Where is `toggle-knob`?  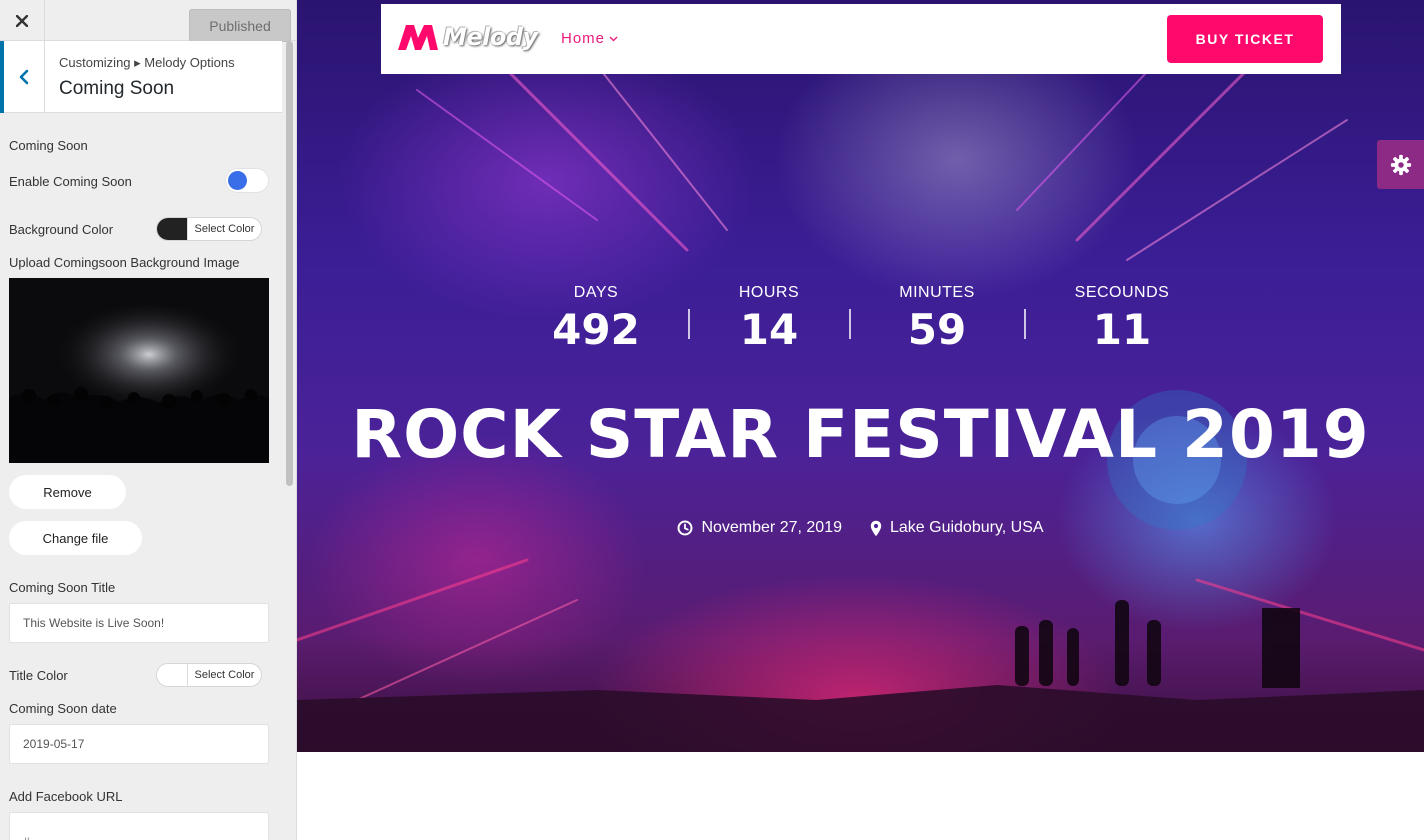
toggle-knob is located at coordinates (237, 180).